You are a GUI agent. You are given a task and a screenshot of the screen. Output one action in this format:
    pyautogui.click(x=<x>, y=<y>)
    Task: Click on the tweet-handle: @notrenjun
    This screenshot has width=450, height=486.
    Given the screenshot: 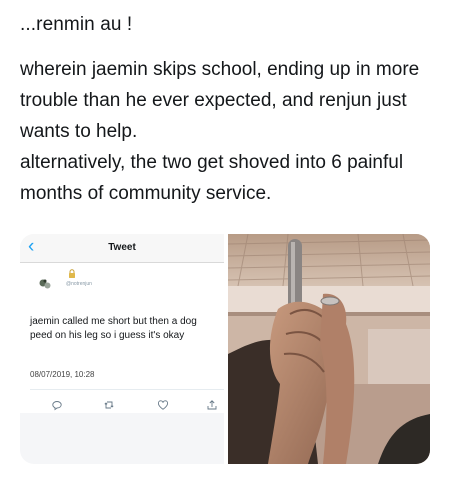 What is the action you would take?
    pyautogui.click(x=79, y=284)
    